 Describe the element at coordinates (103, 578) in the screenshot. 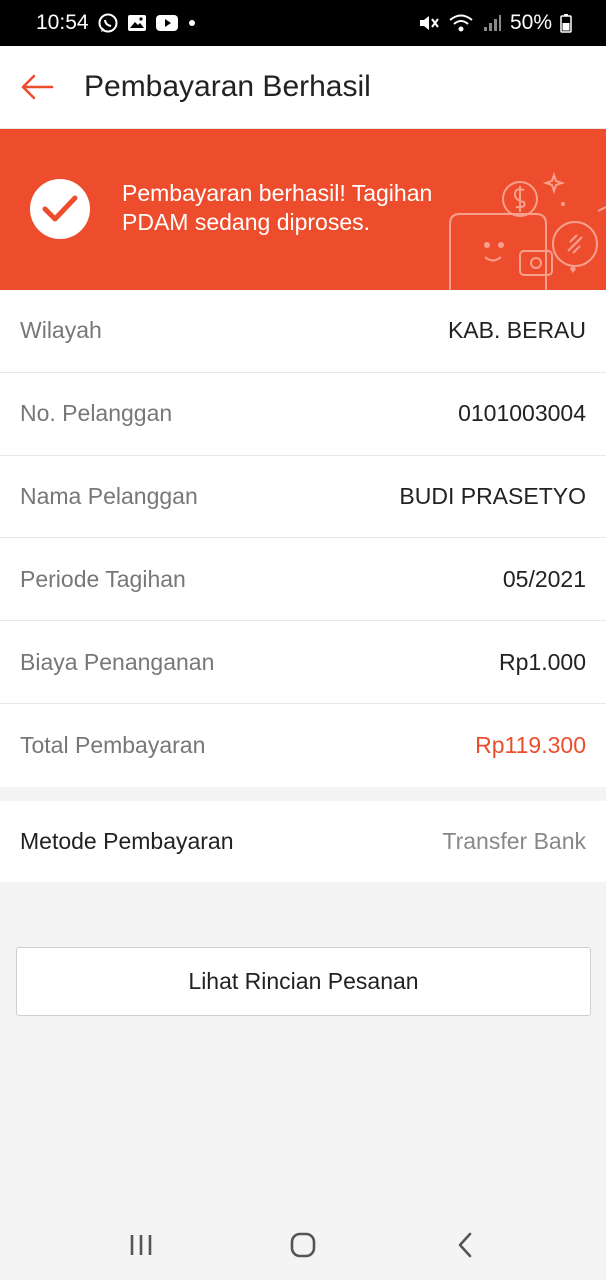

I see `detail-label: Periode Tagihan` at that location.